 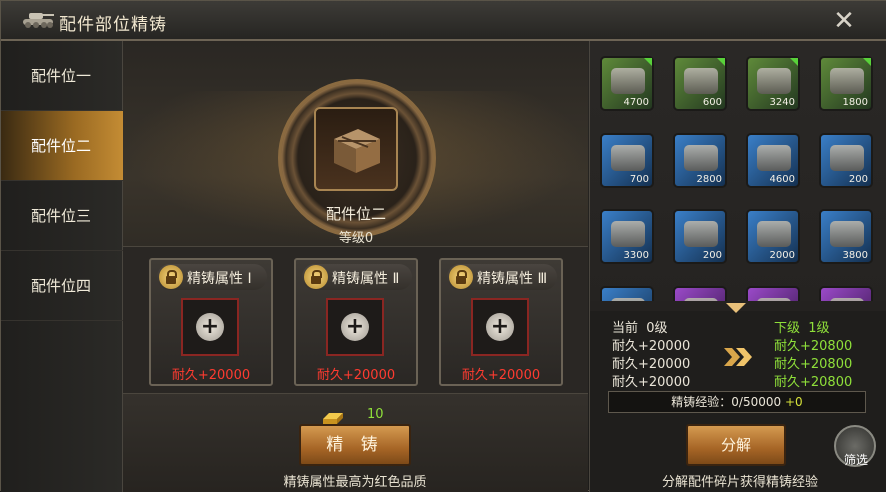 What do you see at coordinates (640, 326) in the screenshot?
I see `current-level-label: 当前 0级` at bounding box center [640, 326].